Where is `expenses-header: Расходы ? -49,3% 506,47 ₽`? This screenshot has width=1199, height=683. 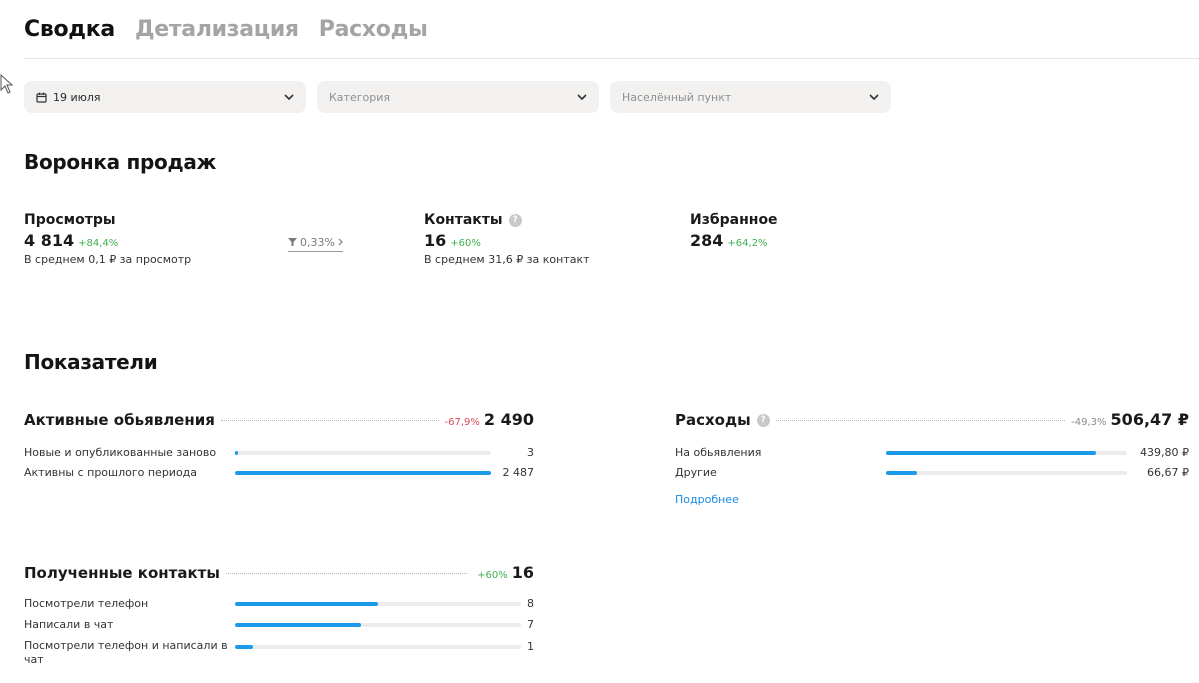
expenses-header: Расходы ? -49,3% 506,47 ₽ is located at coordinates (932, 419).